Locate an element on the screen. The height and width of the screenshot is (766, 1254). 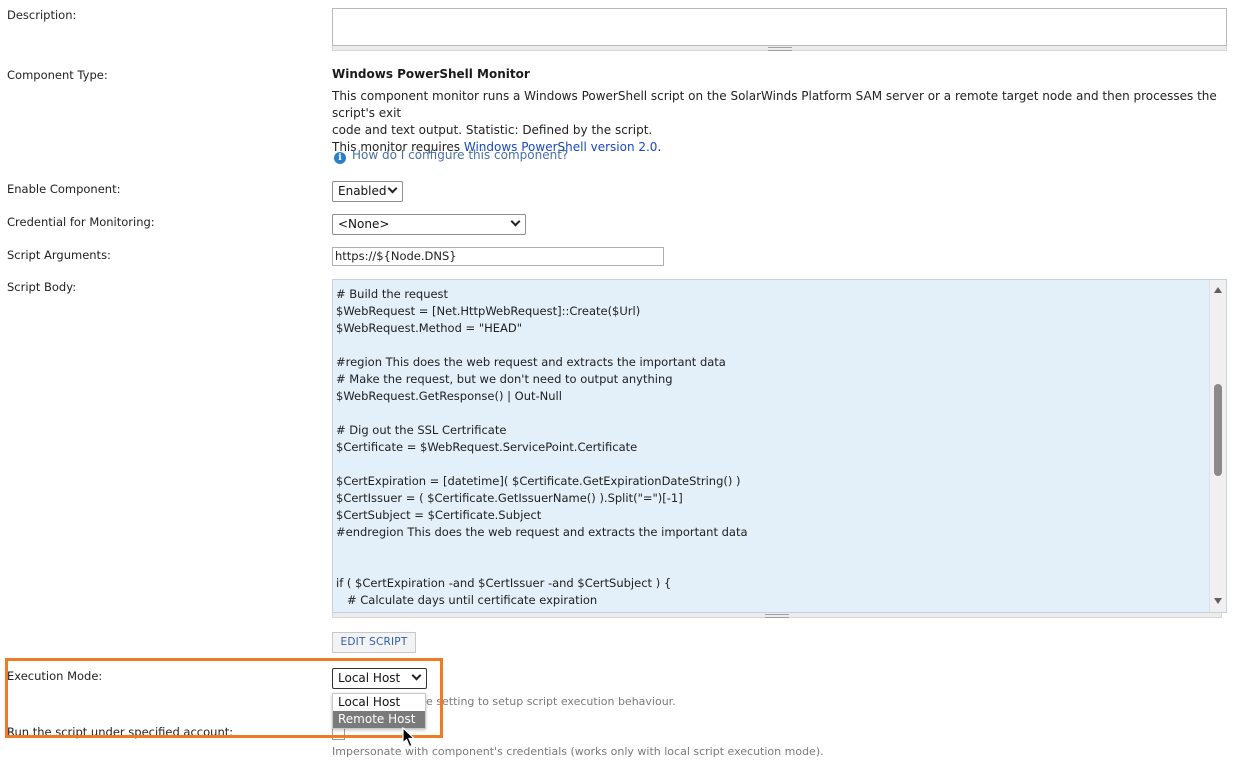
script-line: # Dig out the SSL Certrificate is located at coordinates (421, 430).